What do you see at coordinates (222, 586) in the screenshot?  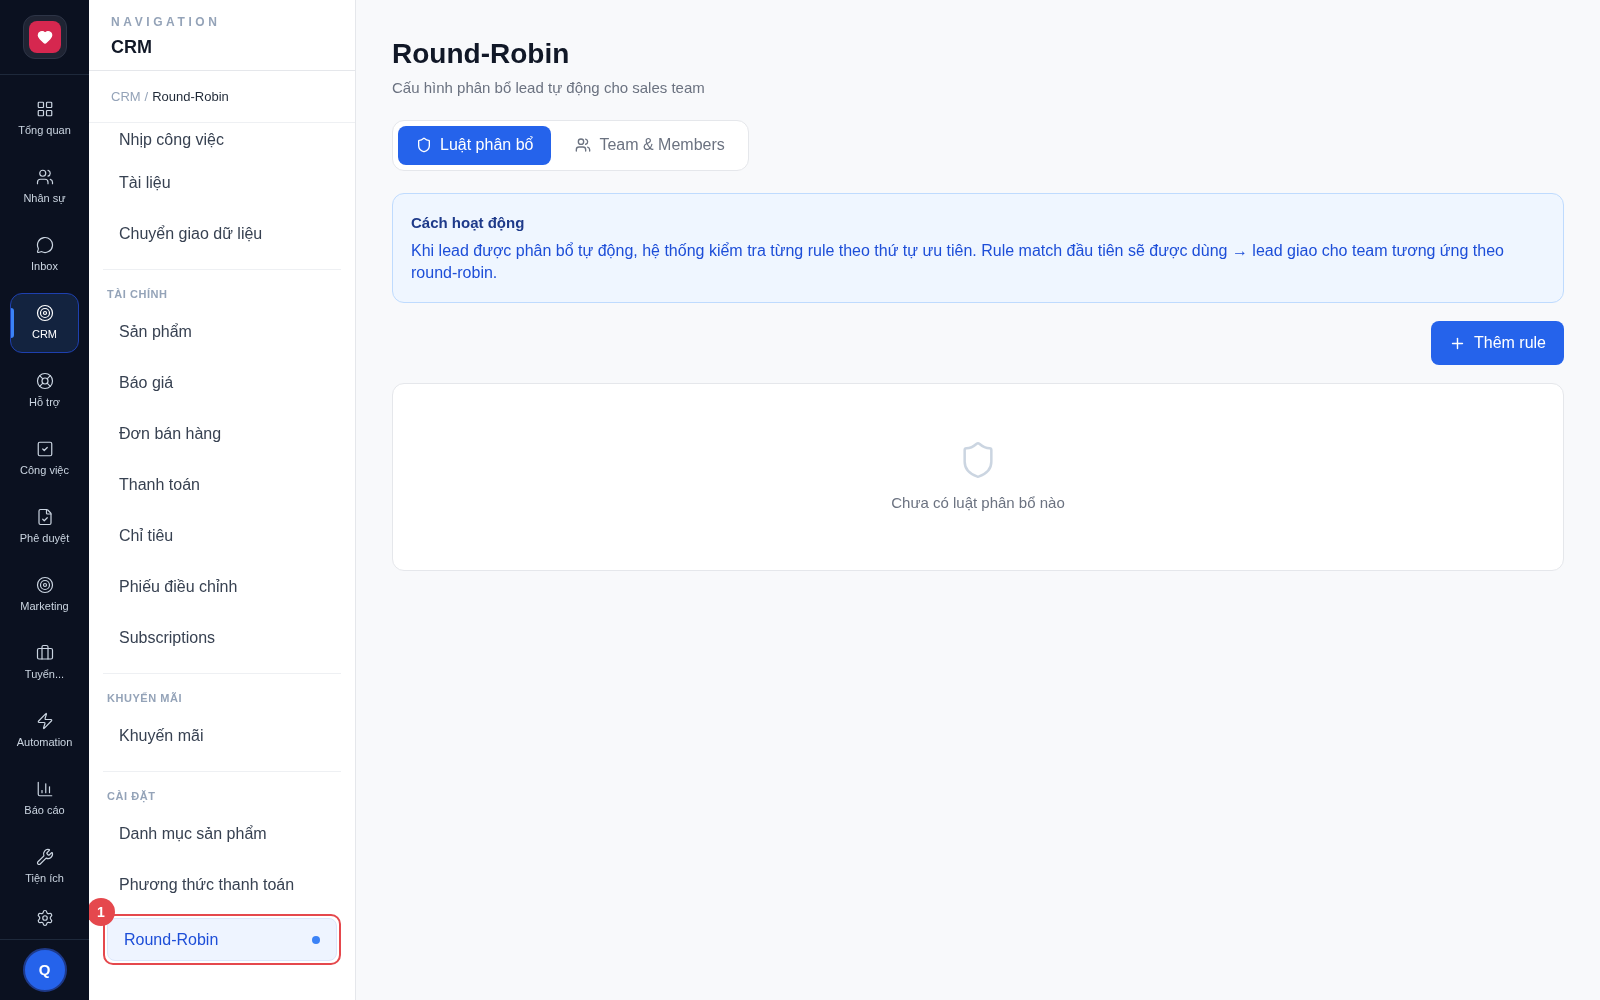 I see `sidebar-item: Phiếu điều chỉnh` at bounding box center [222, 586].